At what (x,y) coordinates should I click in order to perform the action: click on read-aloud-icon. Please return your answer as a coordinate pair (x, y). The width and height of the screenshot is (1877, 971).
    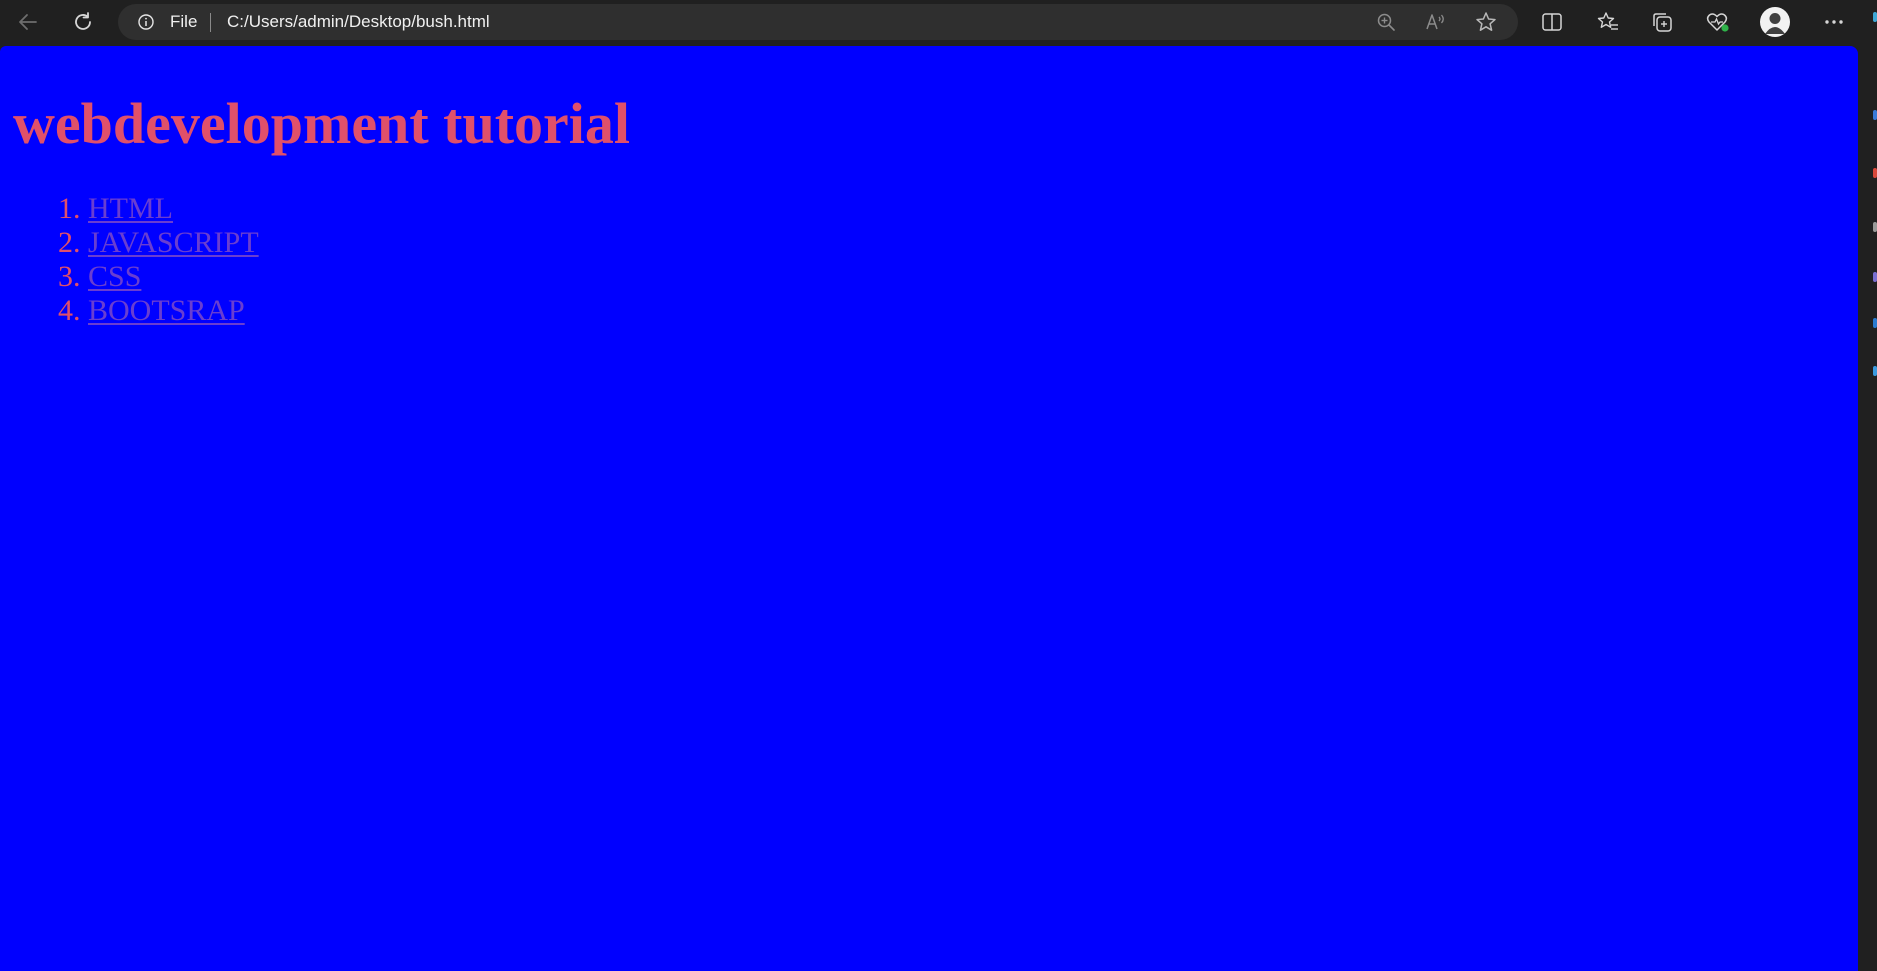
    Looking at the image, I should click on (1435, 22).